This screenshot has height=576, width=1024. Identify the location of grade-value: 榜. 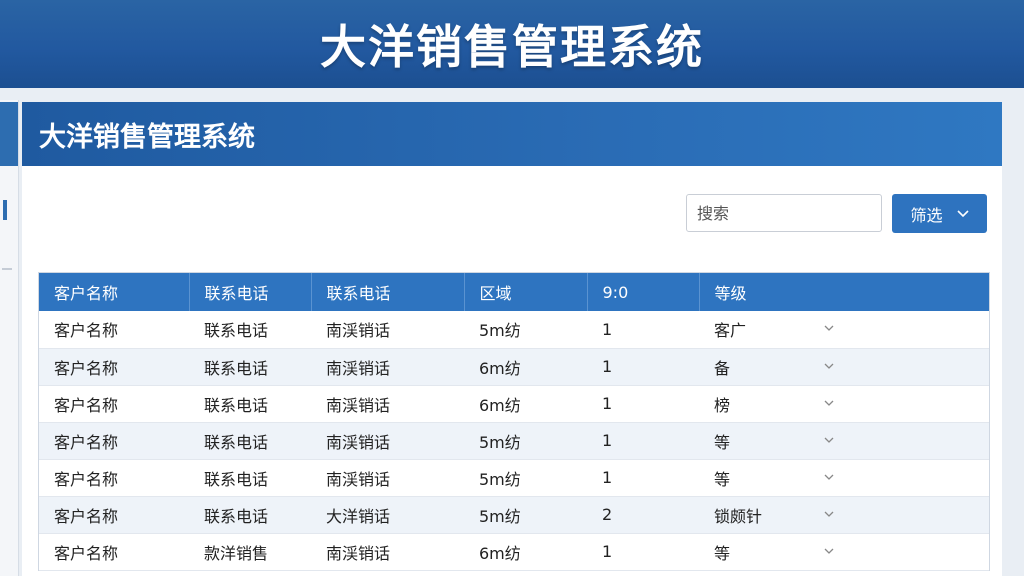
(722, 405).